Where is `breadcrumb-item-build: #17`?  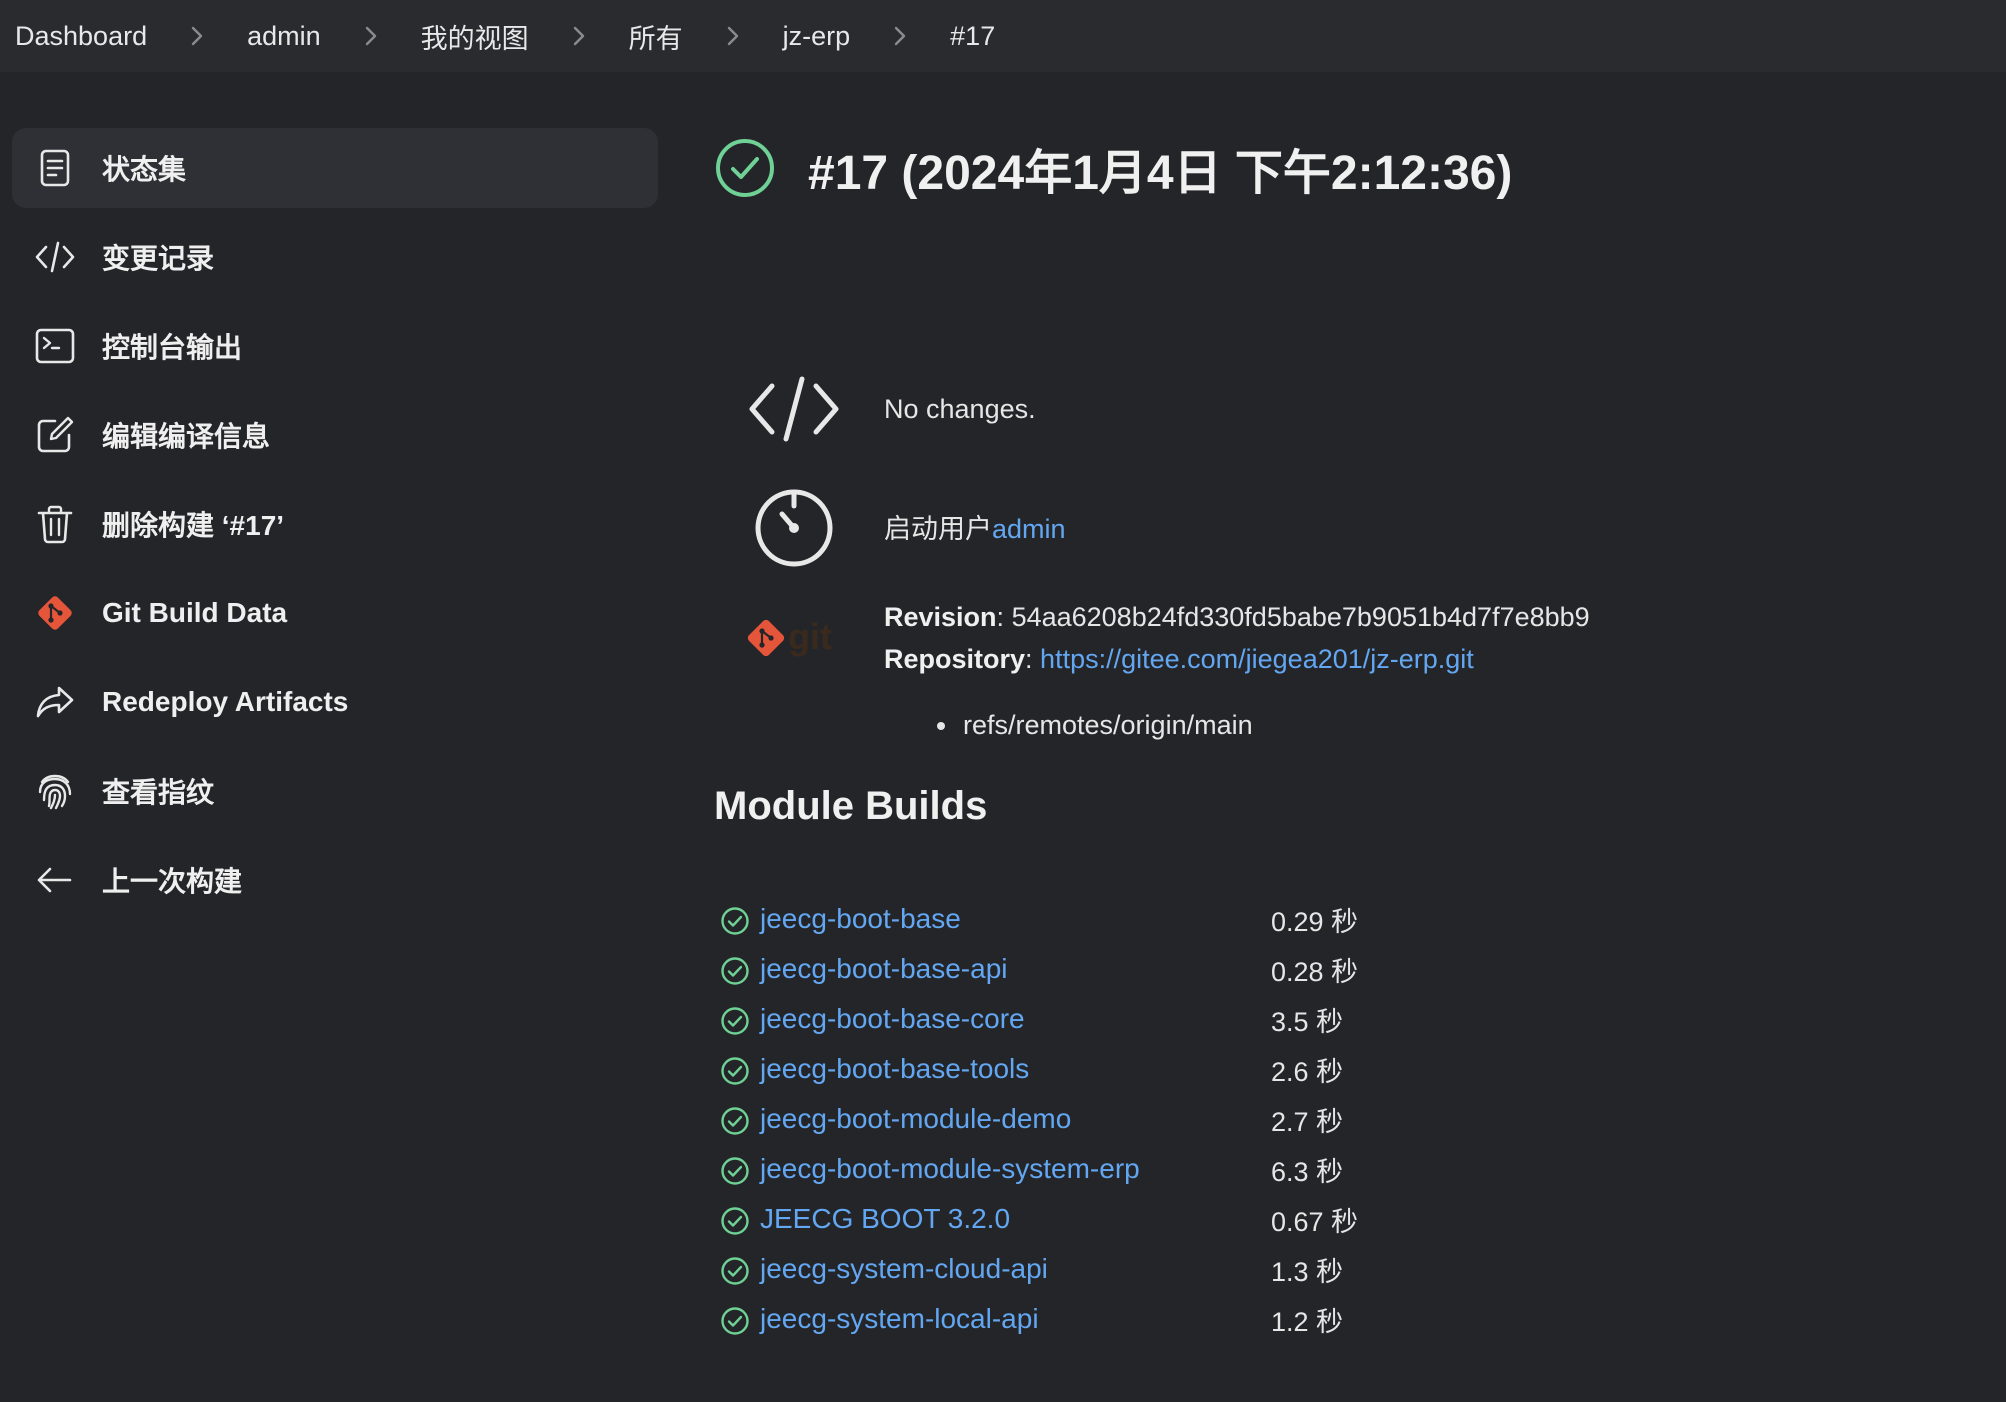
breadcrumb-item-build: #17 is located at coordinates (972, 36).